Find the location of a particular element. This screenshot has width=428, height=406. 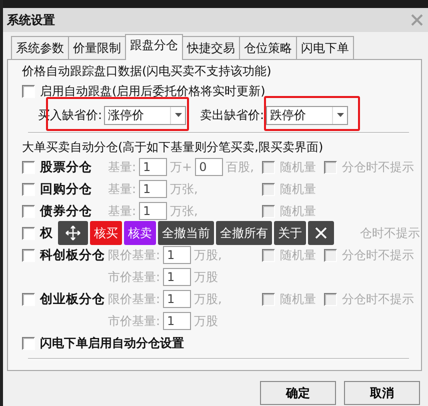

section-title: 大单买卖自动分仓(高于如下基量则分笔买卖,限买卖界面) is located at coordinates (173, 147).